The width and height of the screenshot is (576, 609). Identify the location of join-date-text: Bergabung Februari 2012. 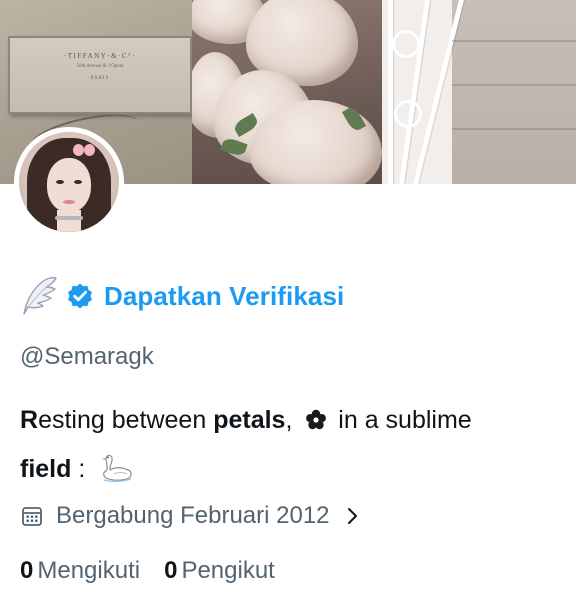
(193, 515).